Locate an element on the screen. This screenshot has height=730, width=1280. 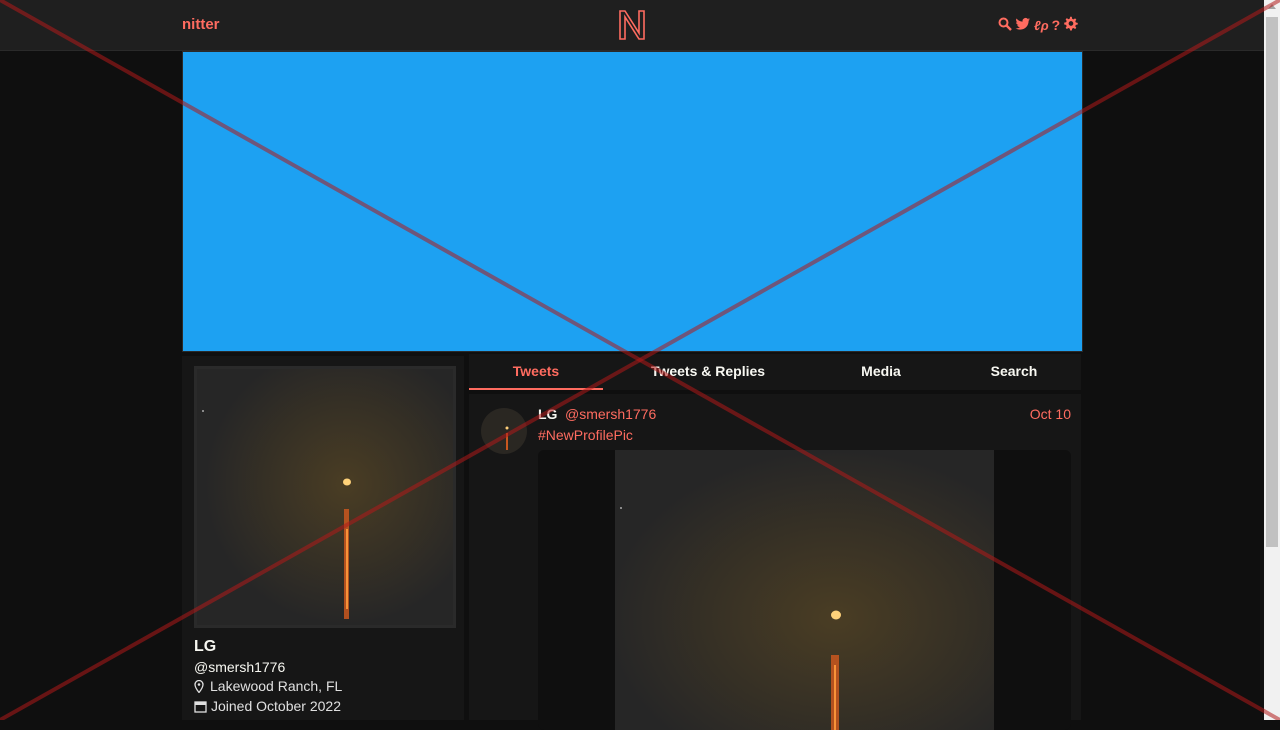
scroll-up-arrow-icon is located at coordinates (1272, 6).